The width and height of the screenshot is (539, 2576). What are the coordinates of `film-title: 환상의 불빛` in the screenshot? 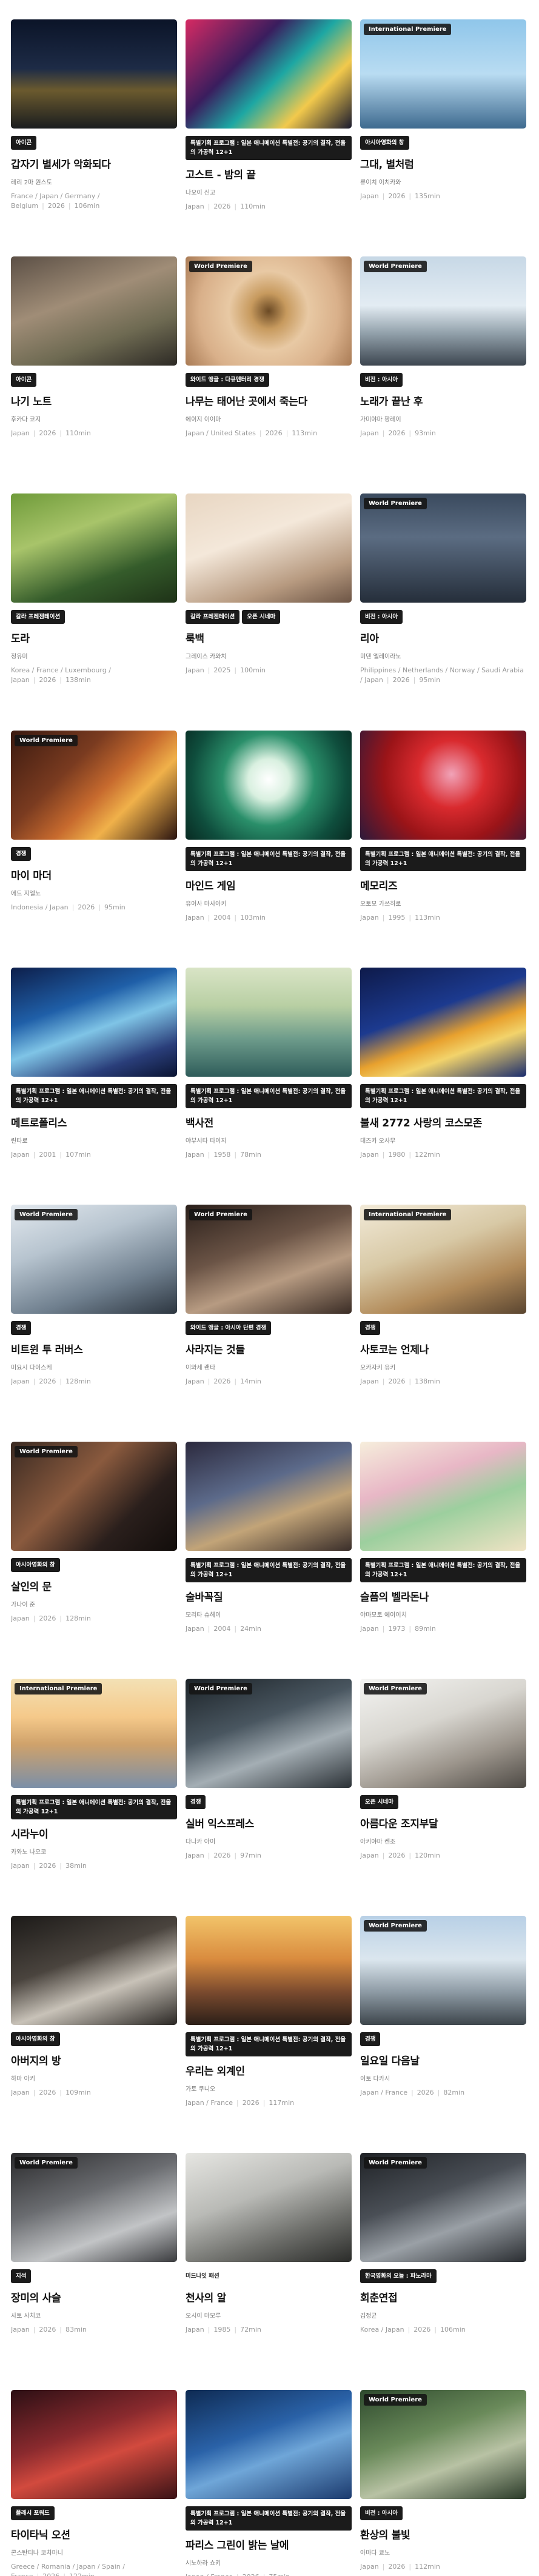 It's located at (443, 2533).